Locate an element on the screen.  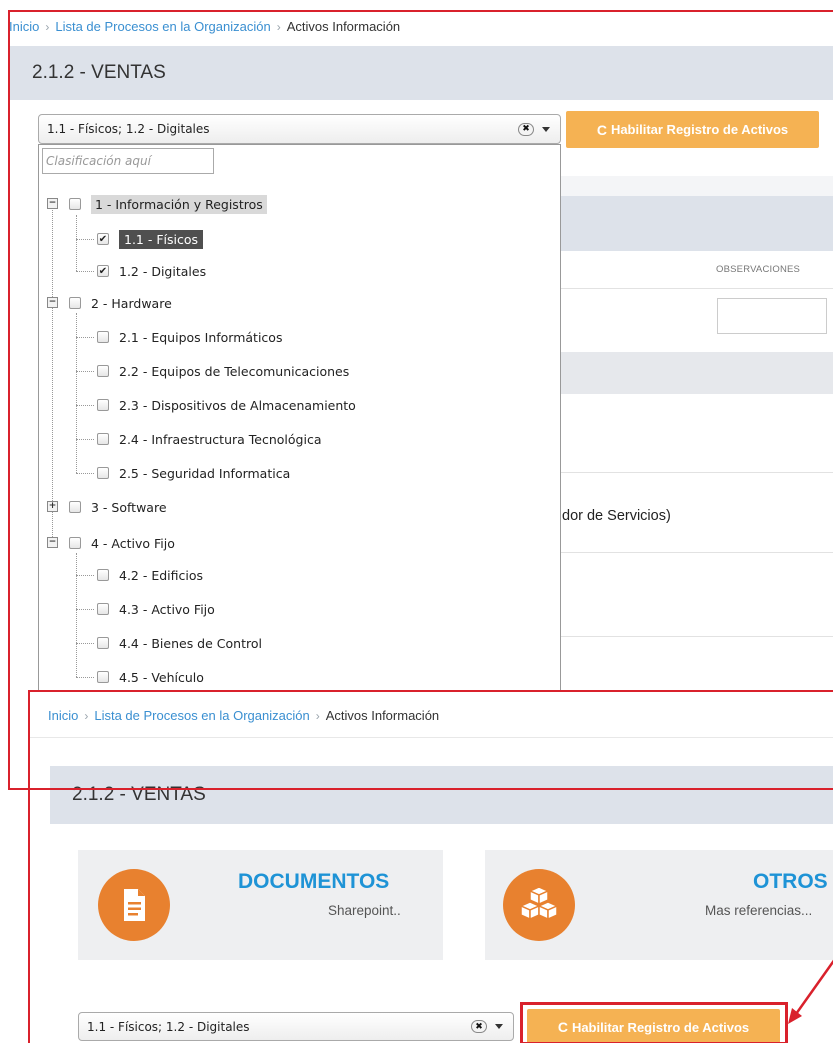
tree-node-label: 1 - Información y Registros is located at coordinates (179, 204).